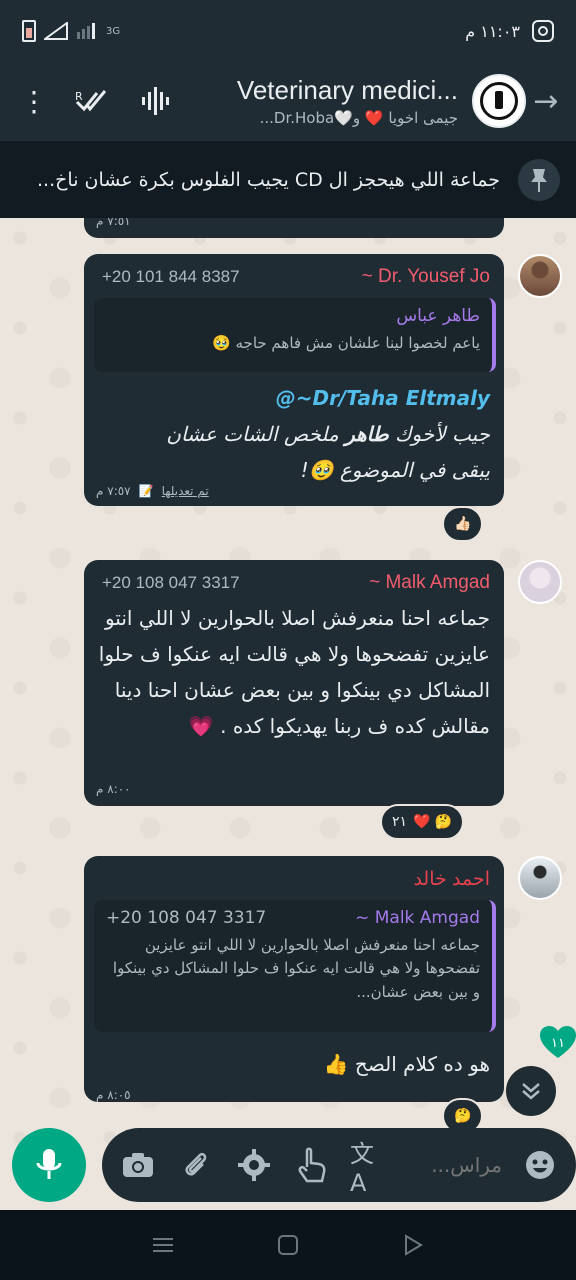  Describe the element at coordinates (86, 31) in the screenshot. I see `signal-bars-icon` at that location.